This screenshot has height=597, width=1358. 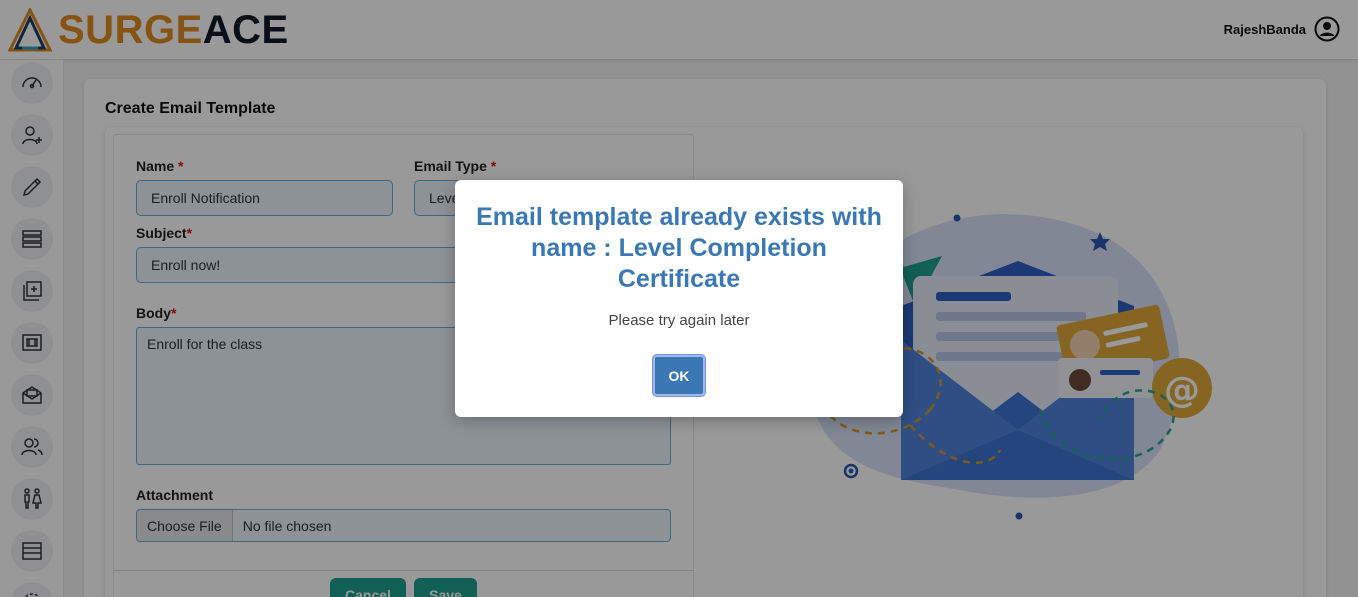 I want to click on dialog-message: Please try again later, so click(x=679, y=320).